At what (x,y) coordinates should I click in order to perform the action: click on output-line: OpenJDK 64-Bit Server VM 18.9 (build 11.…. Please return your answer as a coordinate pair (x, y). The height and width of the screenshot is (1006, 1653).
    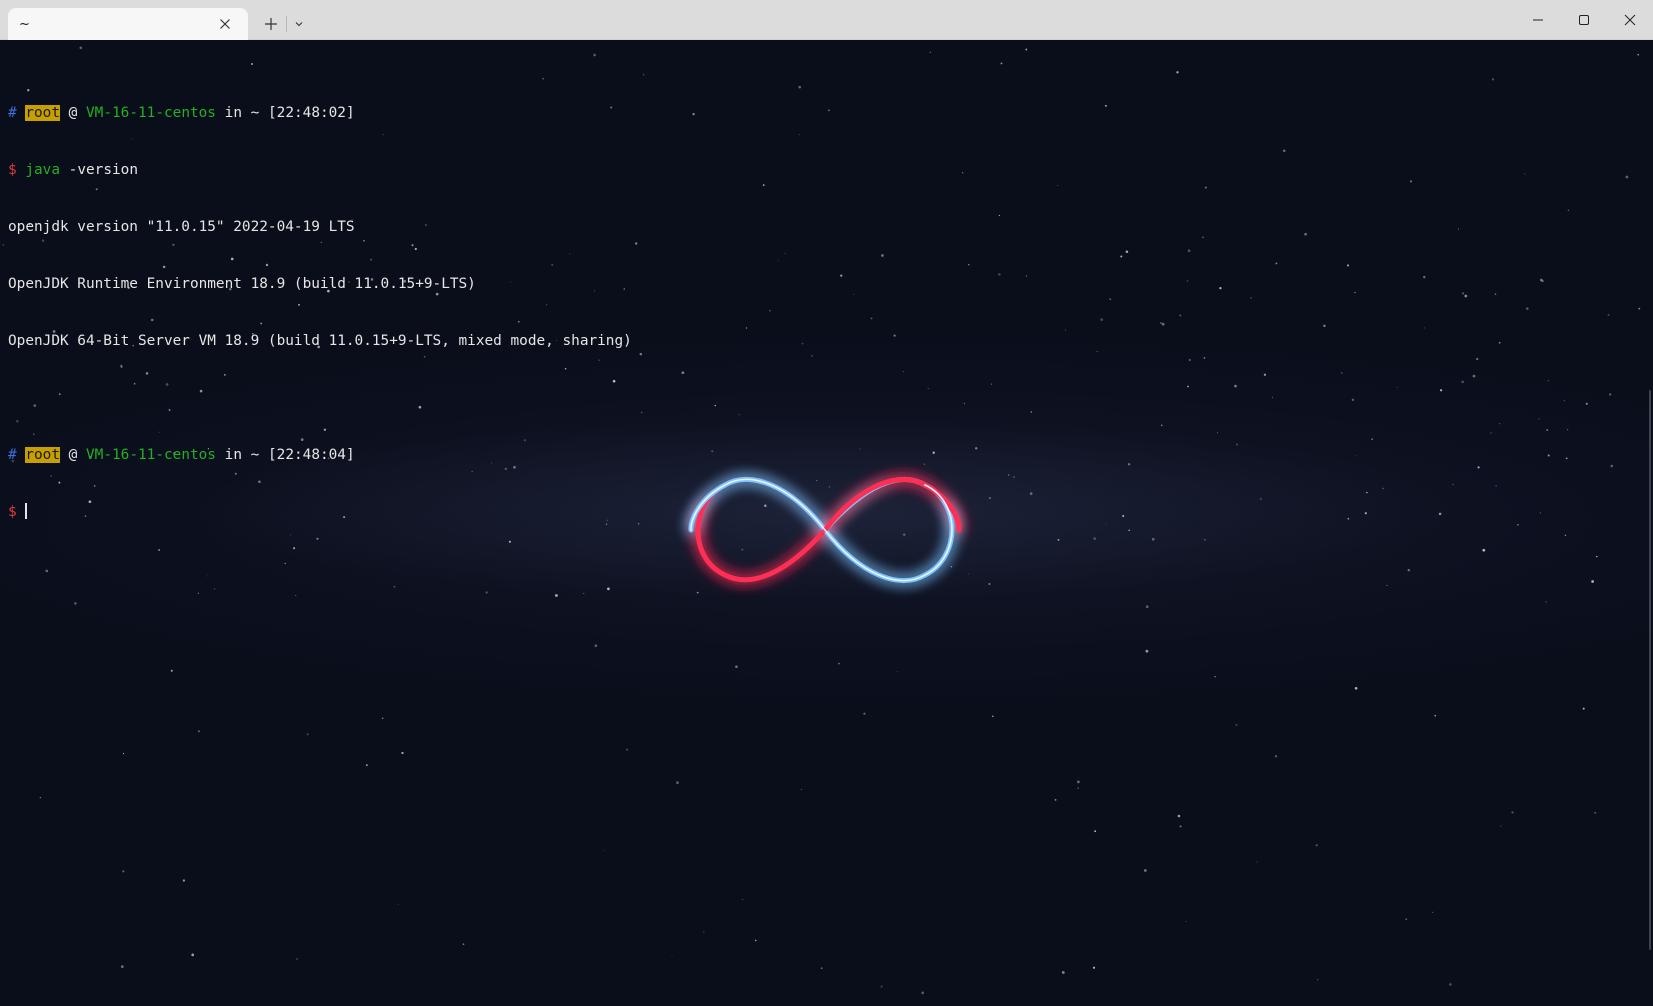
    Looking at the image, I should click on (320, 341).